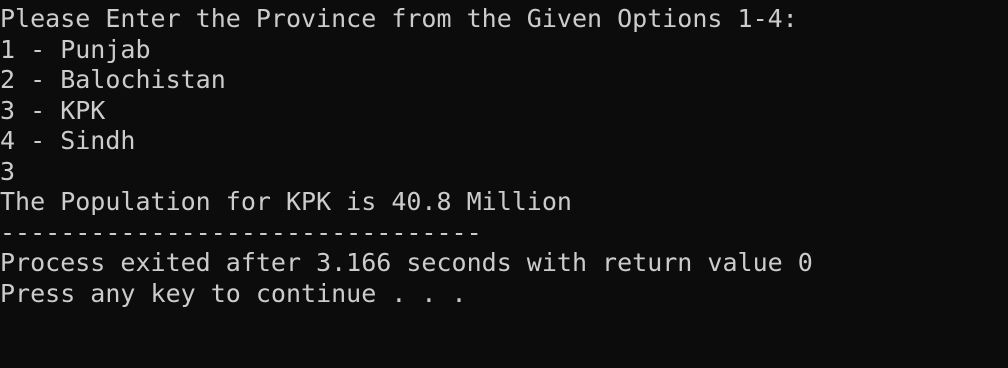 The height and width of the screenshot is (368, 1008). Describe the element at coordinates (68, 140) in the screenshot. I see `option-sindh: 4 - Sindh` at that location.